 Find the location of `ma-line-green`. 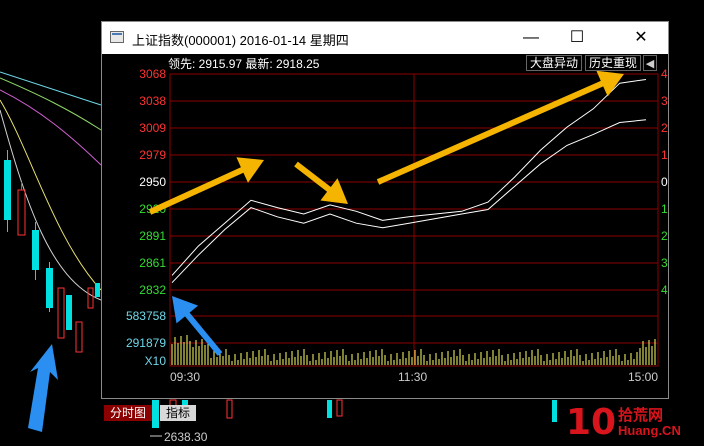

ma-line-green is located at coordinates (51, 104).